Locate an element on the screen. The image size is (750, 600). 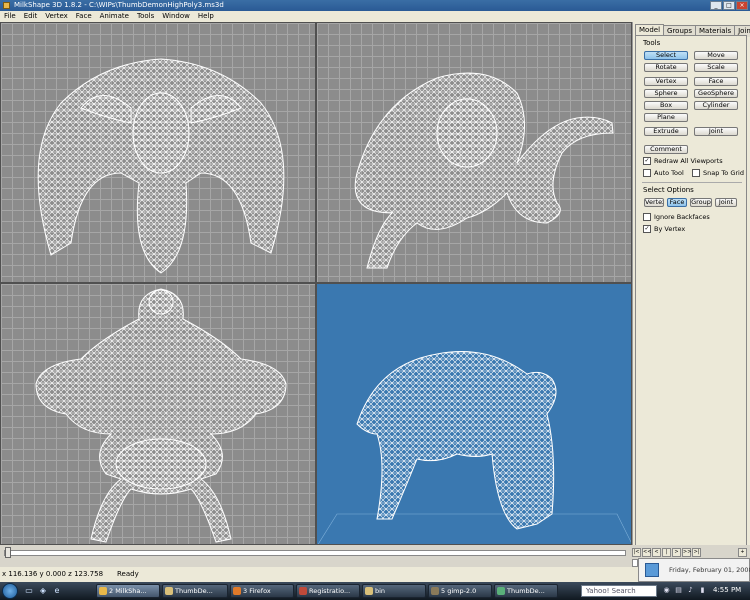
firefox-icon is located at coordinates (237, 591).